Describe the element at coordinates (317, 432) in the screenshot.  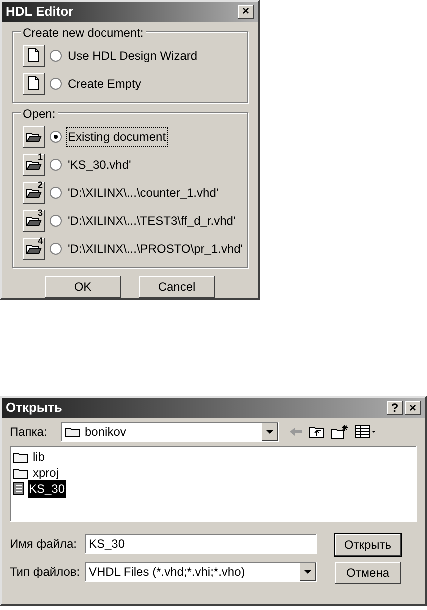
I see `up-folder-icon` at that location.